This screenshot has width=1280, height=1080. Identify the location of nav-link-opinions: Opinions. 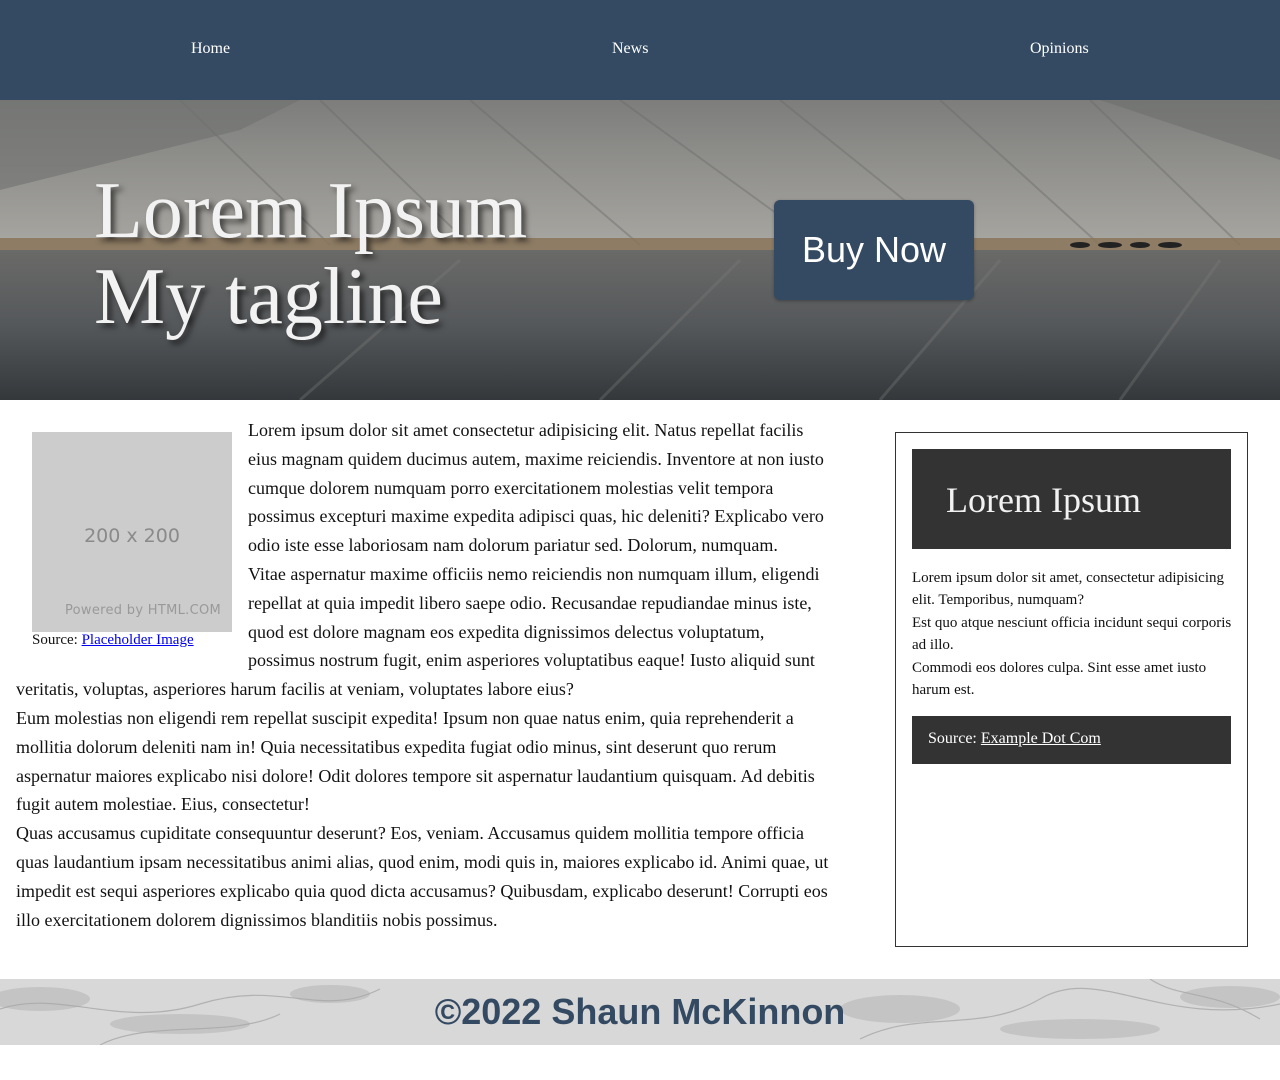
(1059, 49).